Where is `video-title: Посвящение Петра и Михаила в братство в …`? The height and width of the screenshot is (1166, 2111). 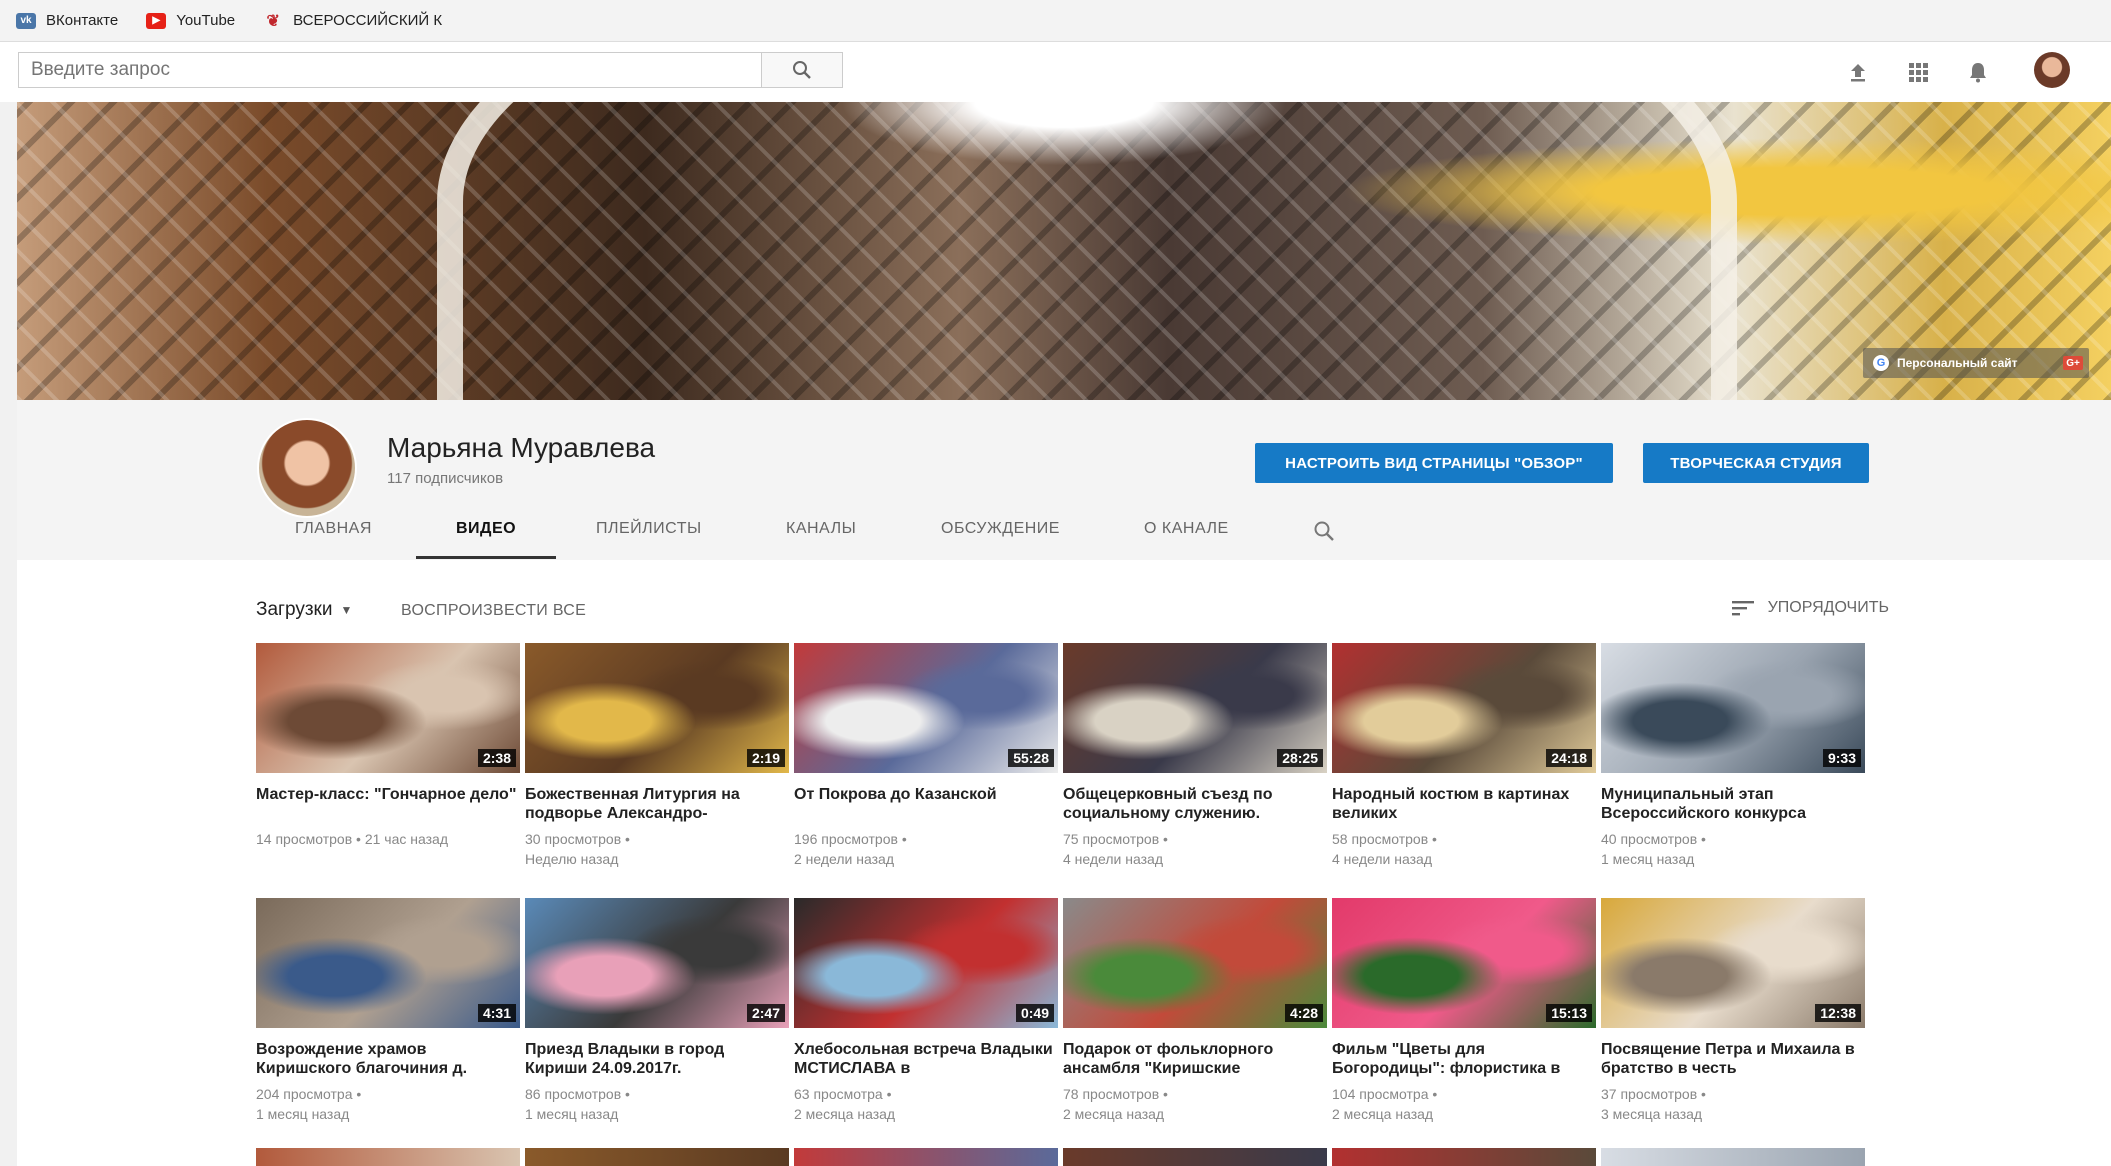 video-title: Посвящение Петра и Михаила в братство в … is located at coordinates (1733, 1059).